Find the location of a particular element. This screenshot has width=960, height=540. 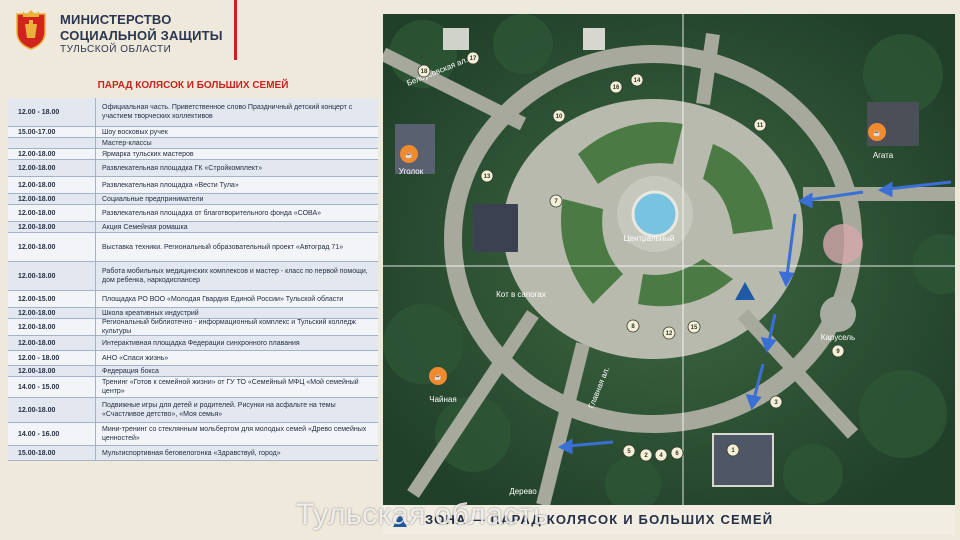

schedule-event: Школа креативных индустрий is located at coordinates (150, 313).